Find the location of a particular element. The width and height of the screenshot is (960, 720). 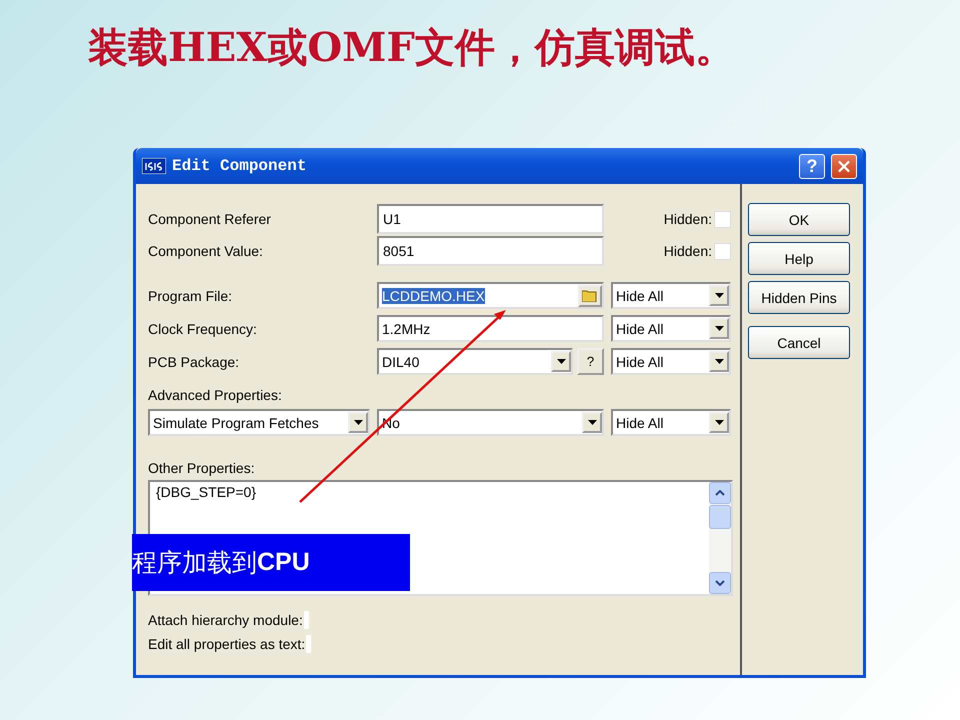

browse-button is located at coordinates (590, 295).